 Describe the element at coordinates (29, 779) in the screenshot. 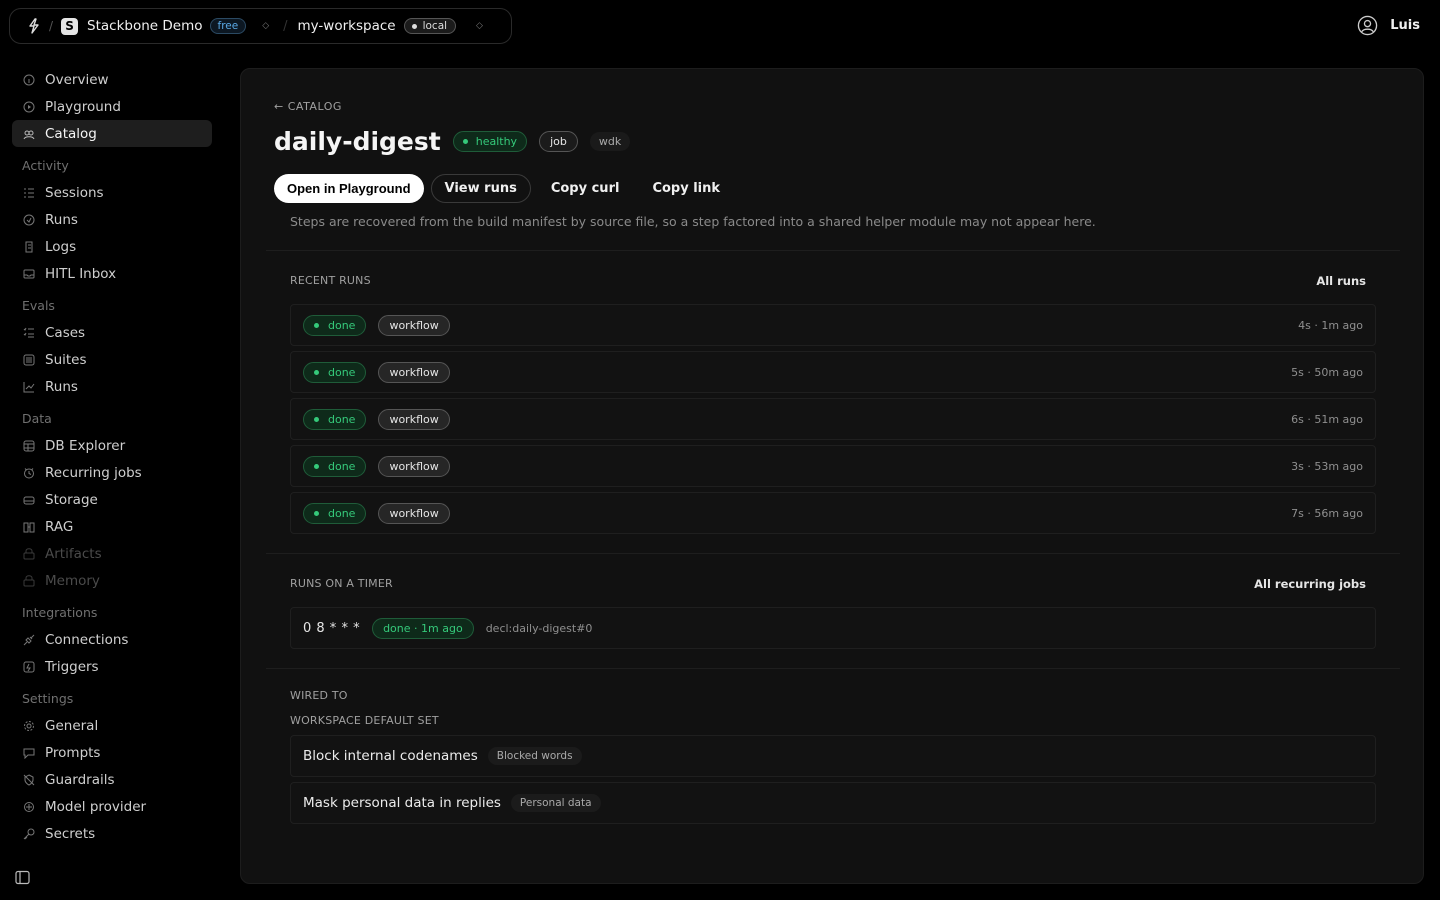

I see `shield-off-icon` at that location.